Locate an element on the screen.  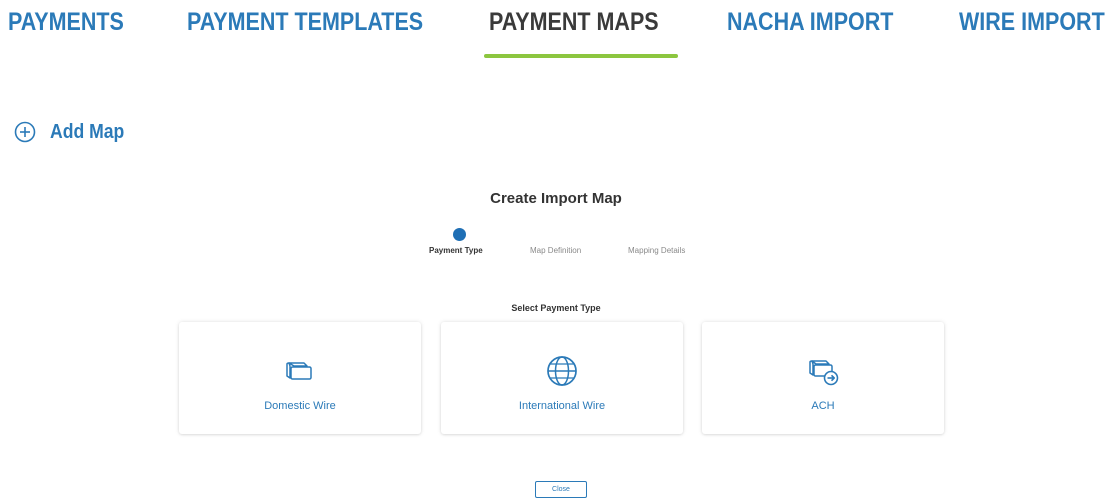
money-bills-transfer-icon is located at coordinates (823, 371).